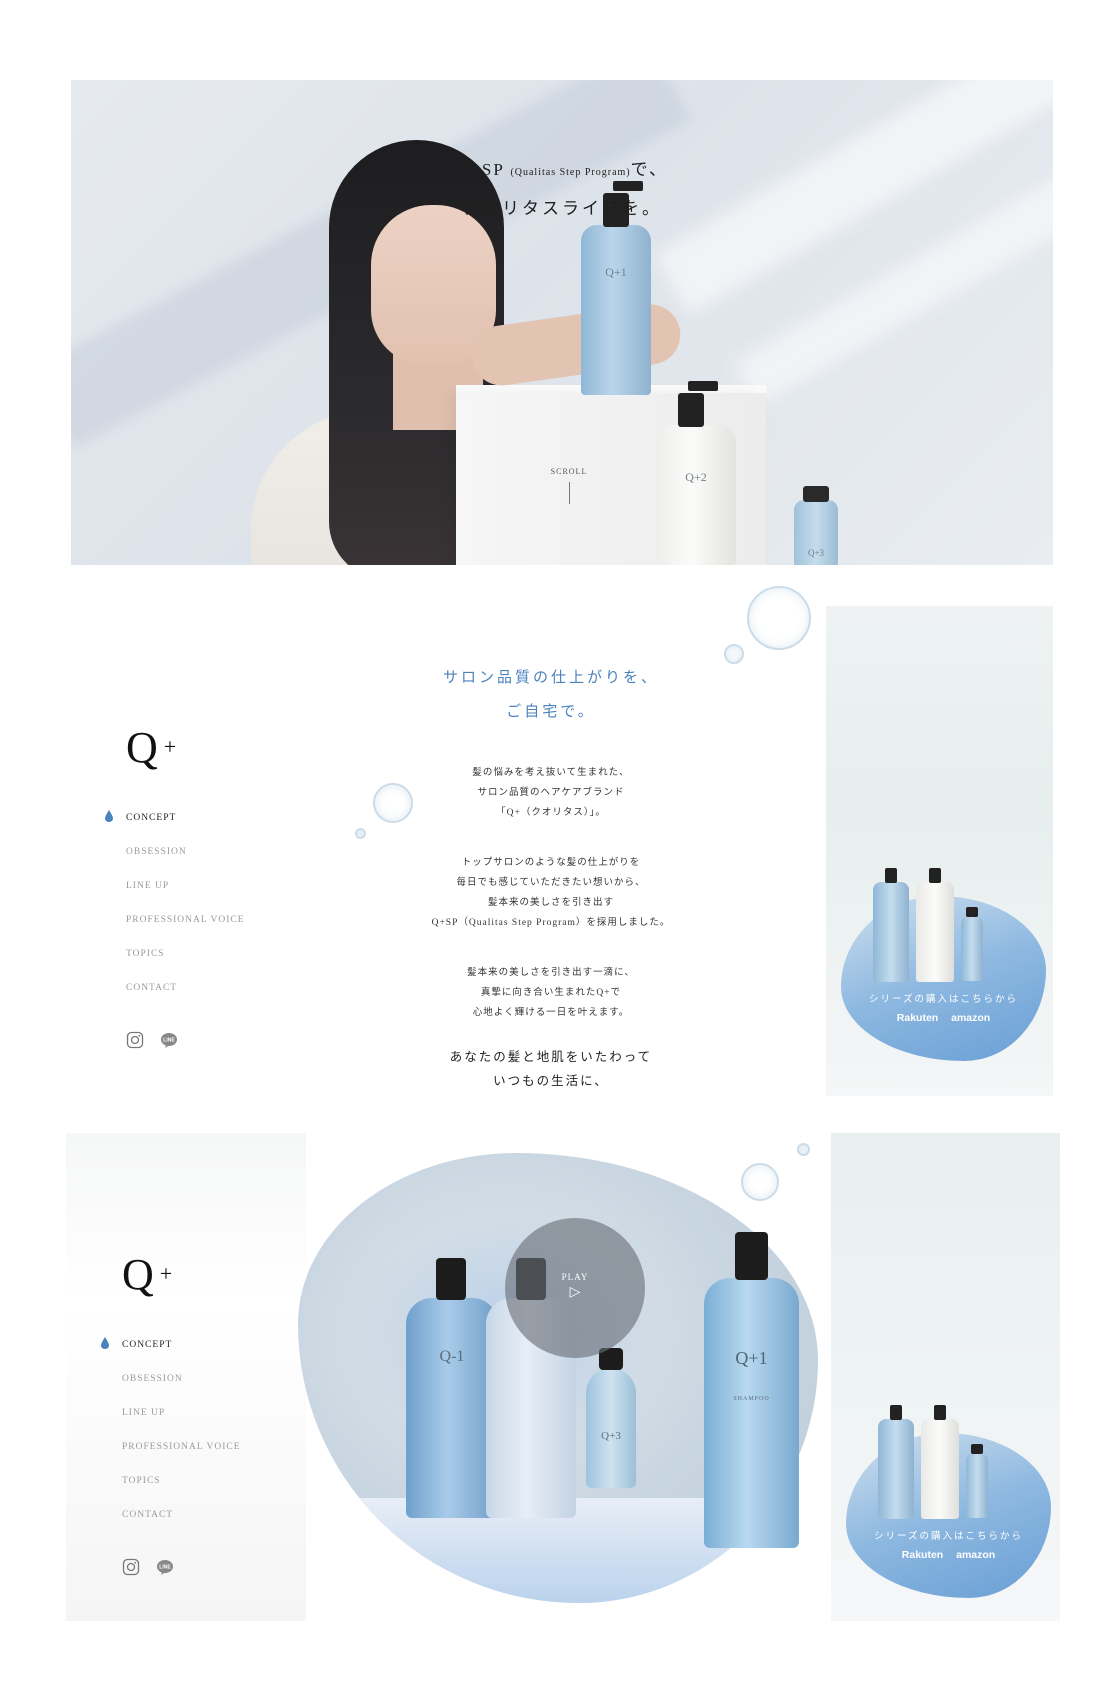 The height and width of the screenshot is (1692, 1120). I want to click on hero-bottle-q1: Q+1, so click(616, 288).